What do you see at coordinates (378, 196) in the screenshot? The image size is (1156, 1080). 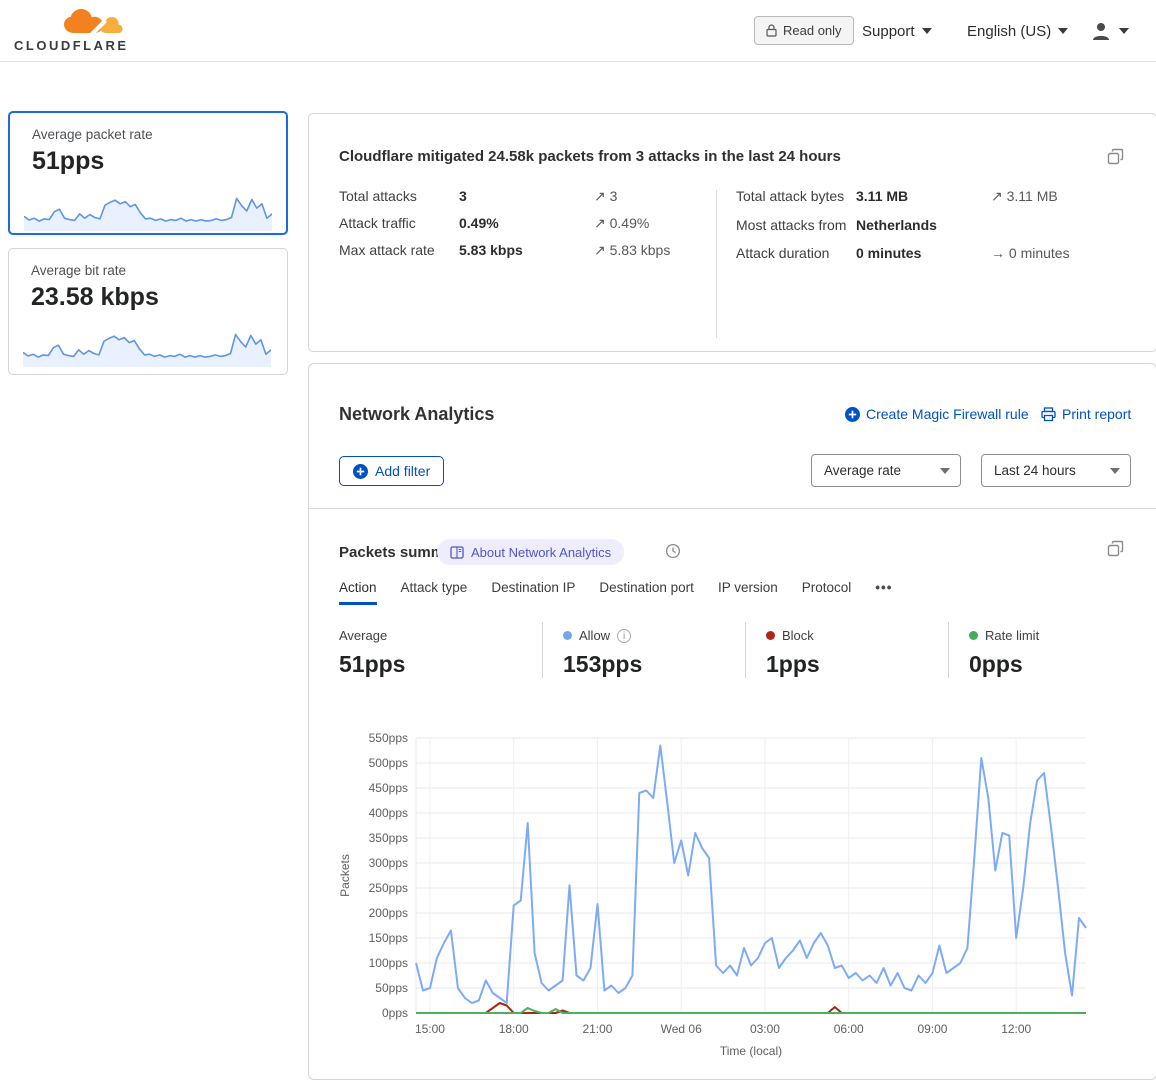 I see `stat-label: Total attacks` at bounding box center [378, 196].